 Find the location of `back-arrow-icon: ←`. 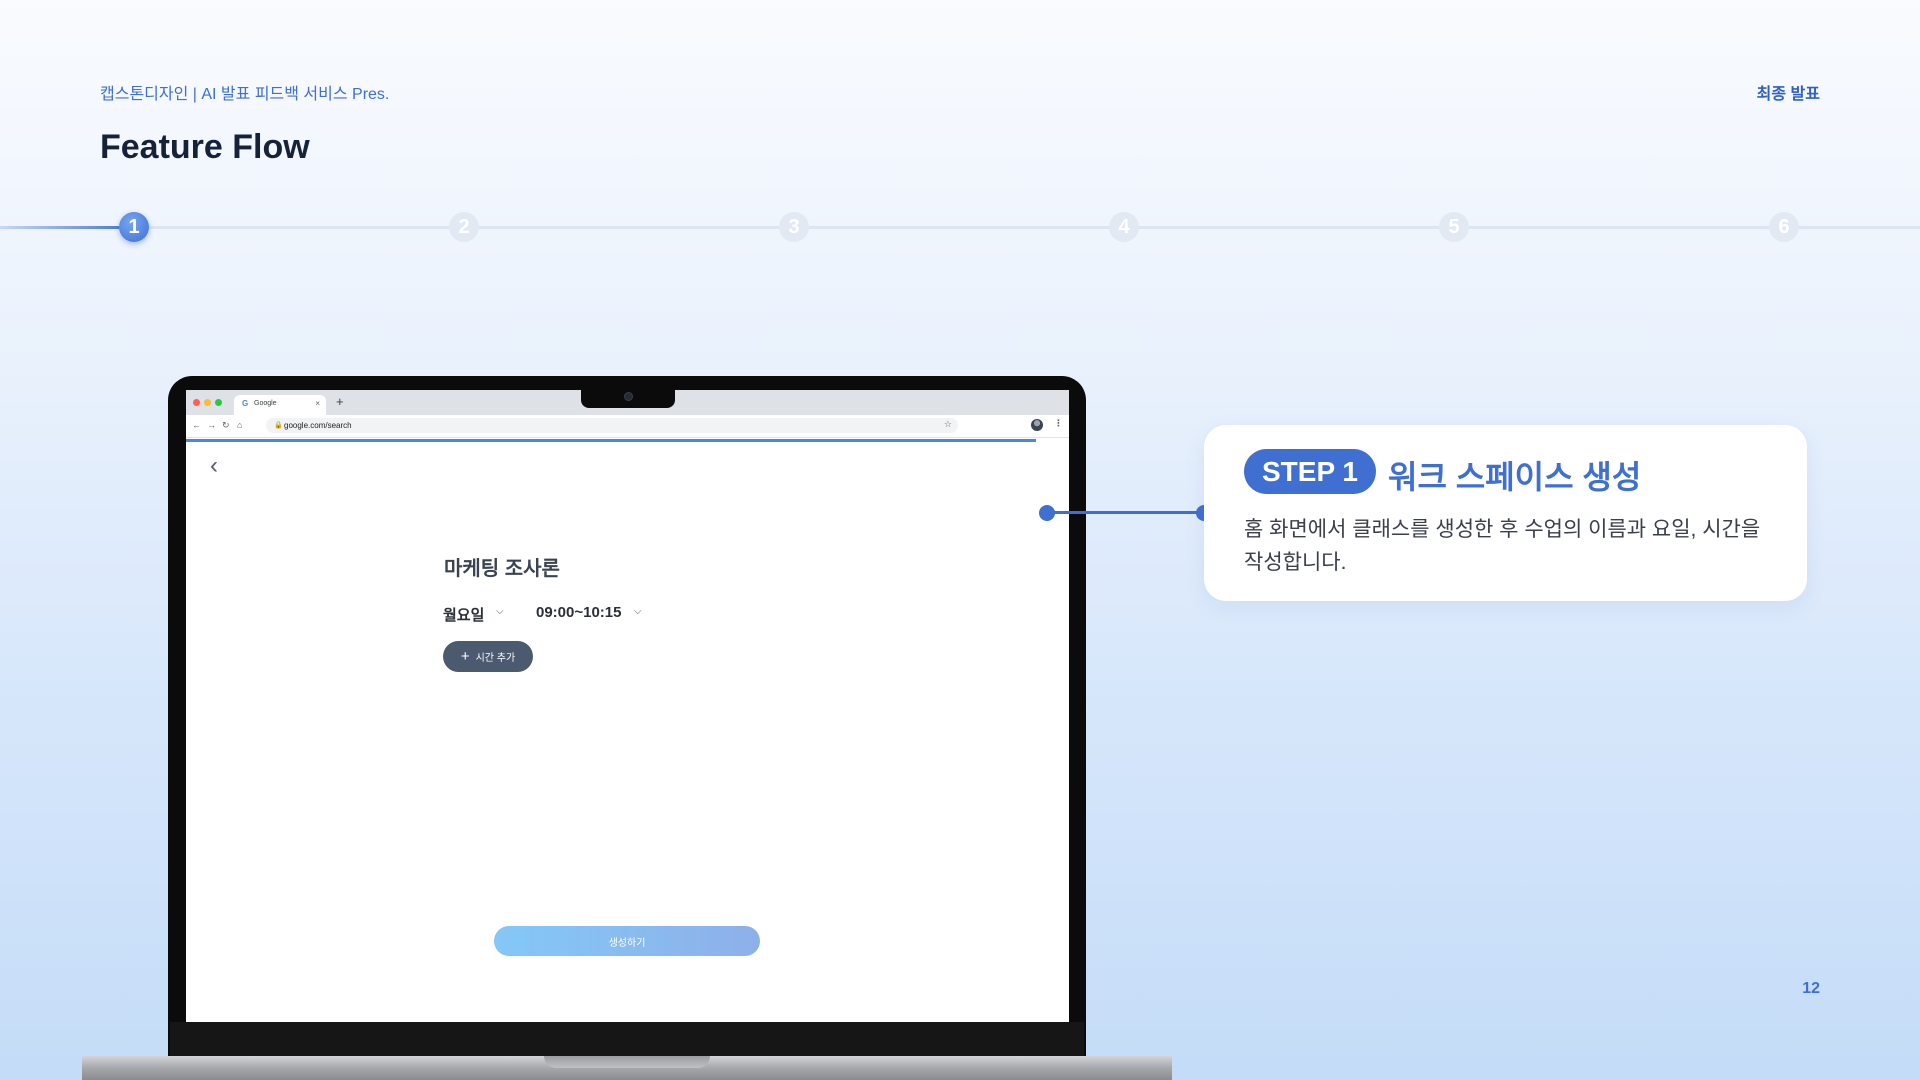

back-arrow-icon: ← is located at coordinates (196, 425).